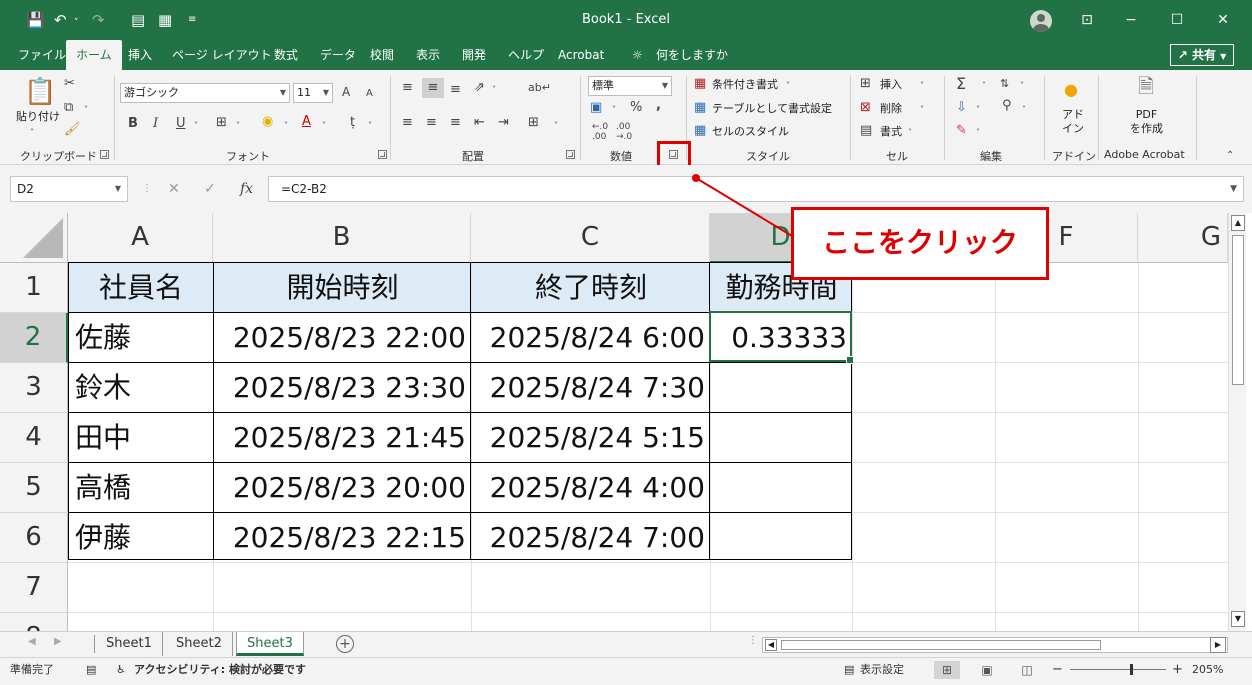 Image resolution: width=1252 pixels, height=685 pixels. Describe the element at coordinates (141, 338) in the screenshot. I see `cell-a2: 佐藤` at that location.